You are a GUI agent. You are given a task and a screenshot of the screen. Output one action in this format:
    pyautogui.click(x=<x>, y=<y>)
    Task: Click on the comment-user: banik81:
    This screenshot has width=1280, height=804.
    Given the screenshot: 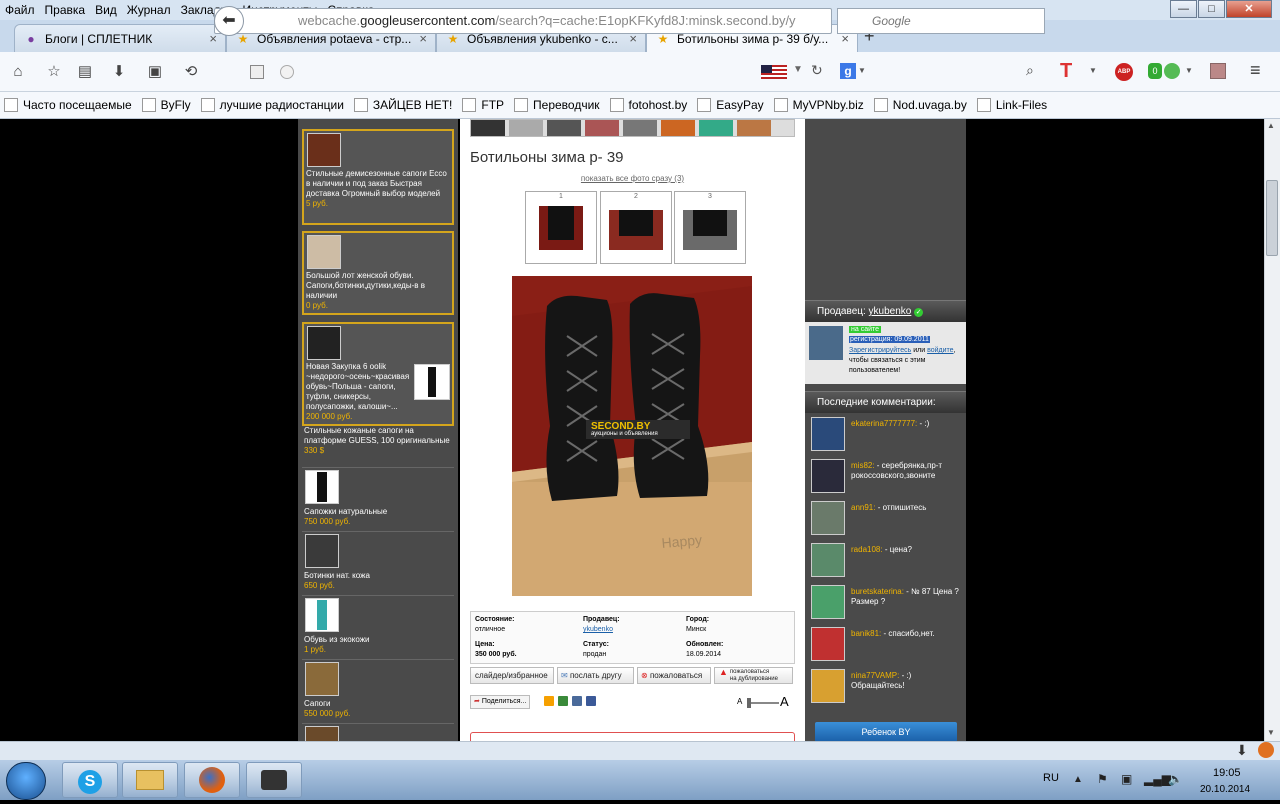 What is the action you would take?
    pyautogui.click(x=866, y=633)
    